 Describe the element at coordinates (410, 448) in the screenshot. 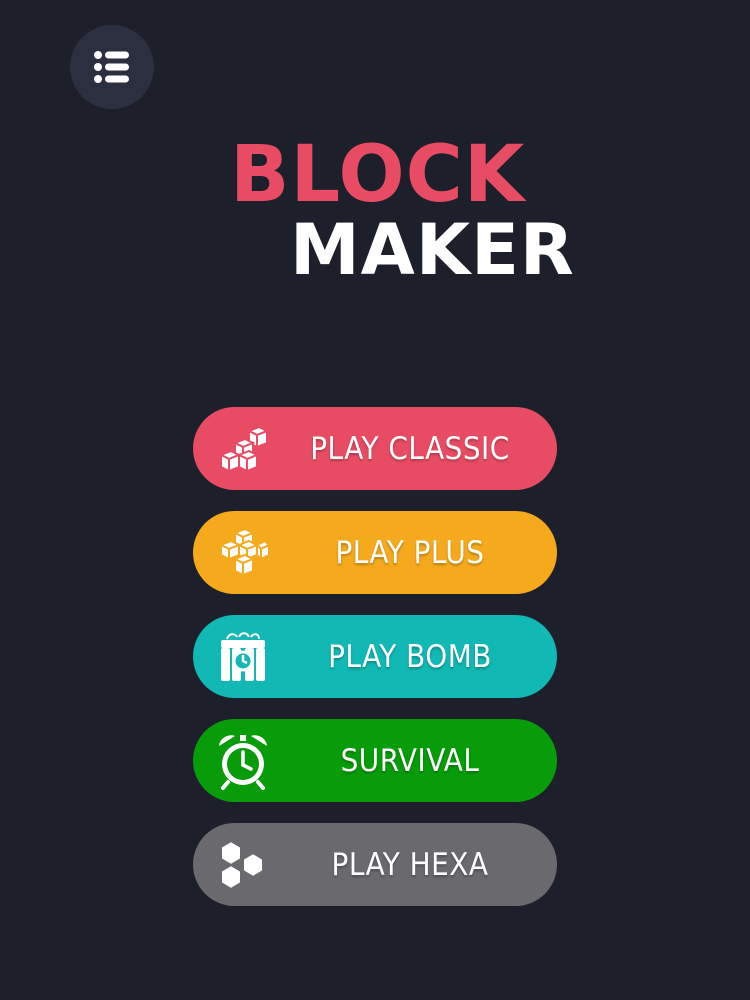

I see `play-classic-label: PLAY CLASSIC` at that location.